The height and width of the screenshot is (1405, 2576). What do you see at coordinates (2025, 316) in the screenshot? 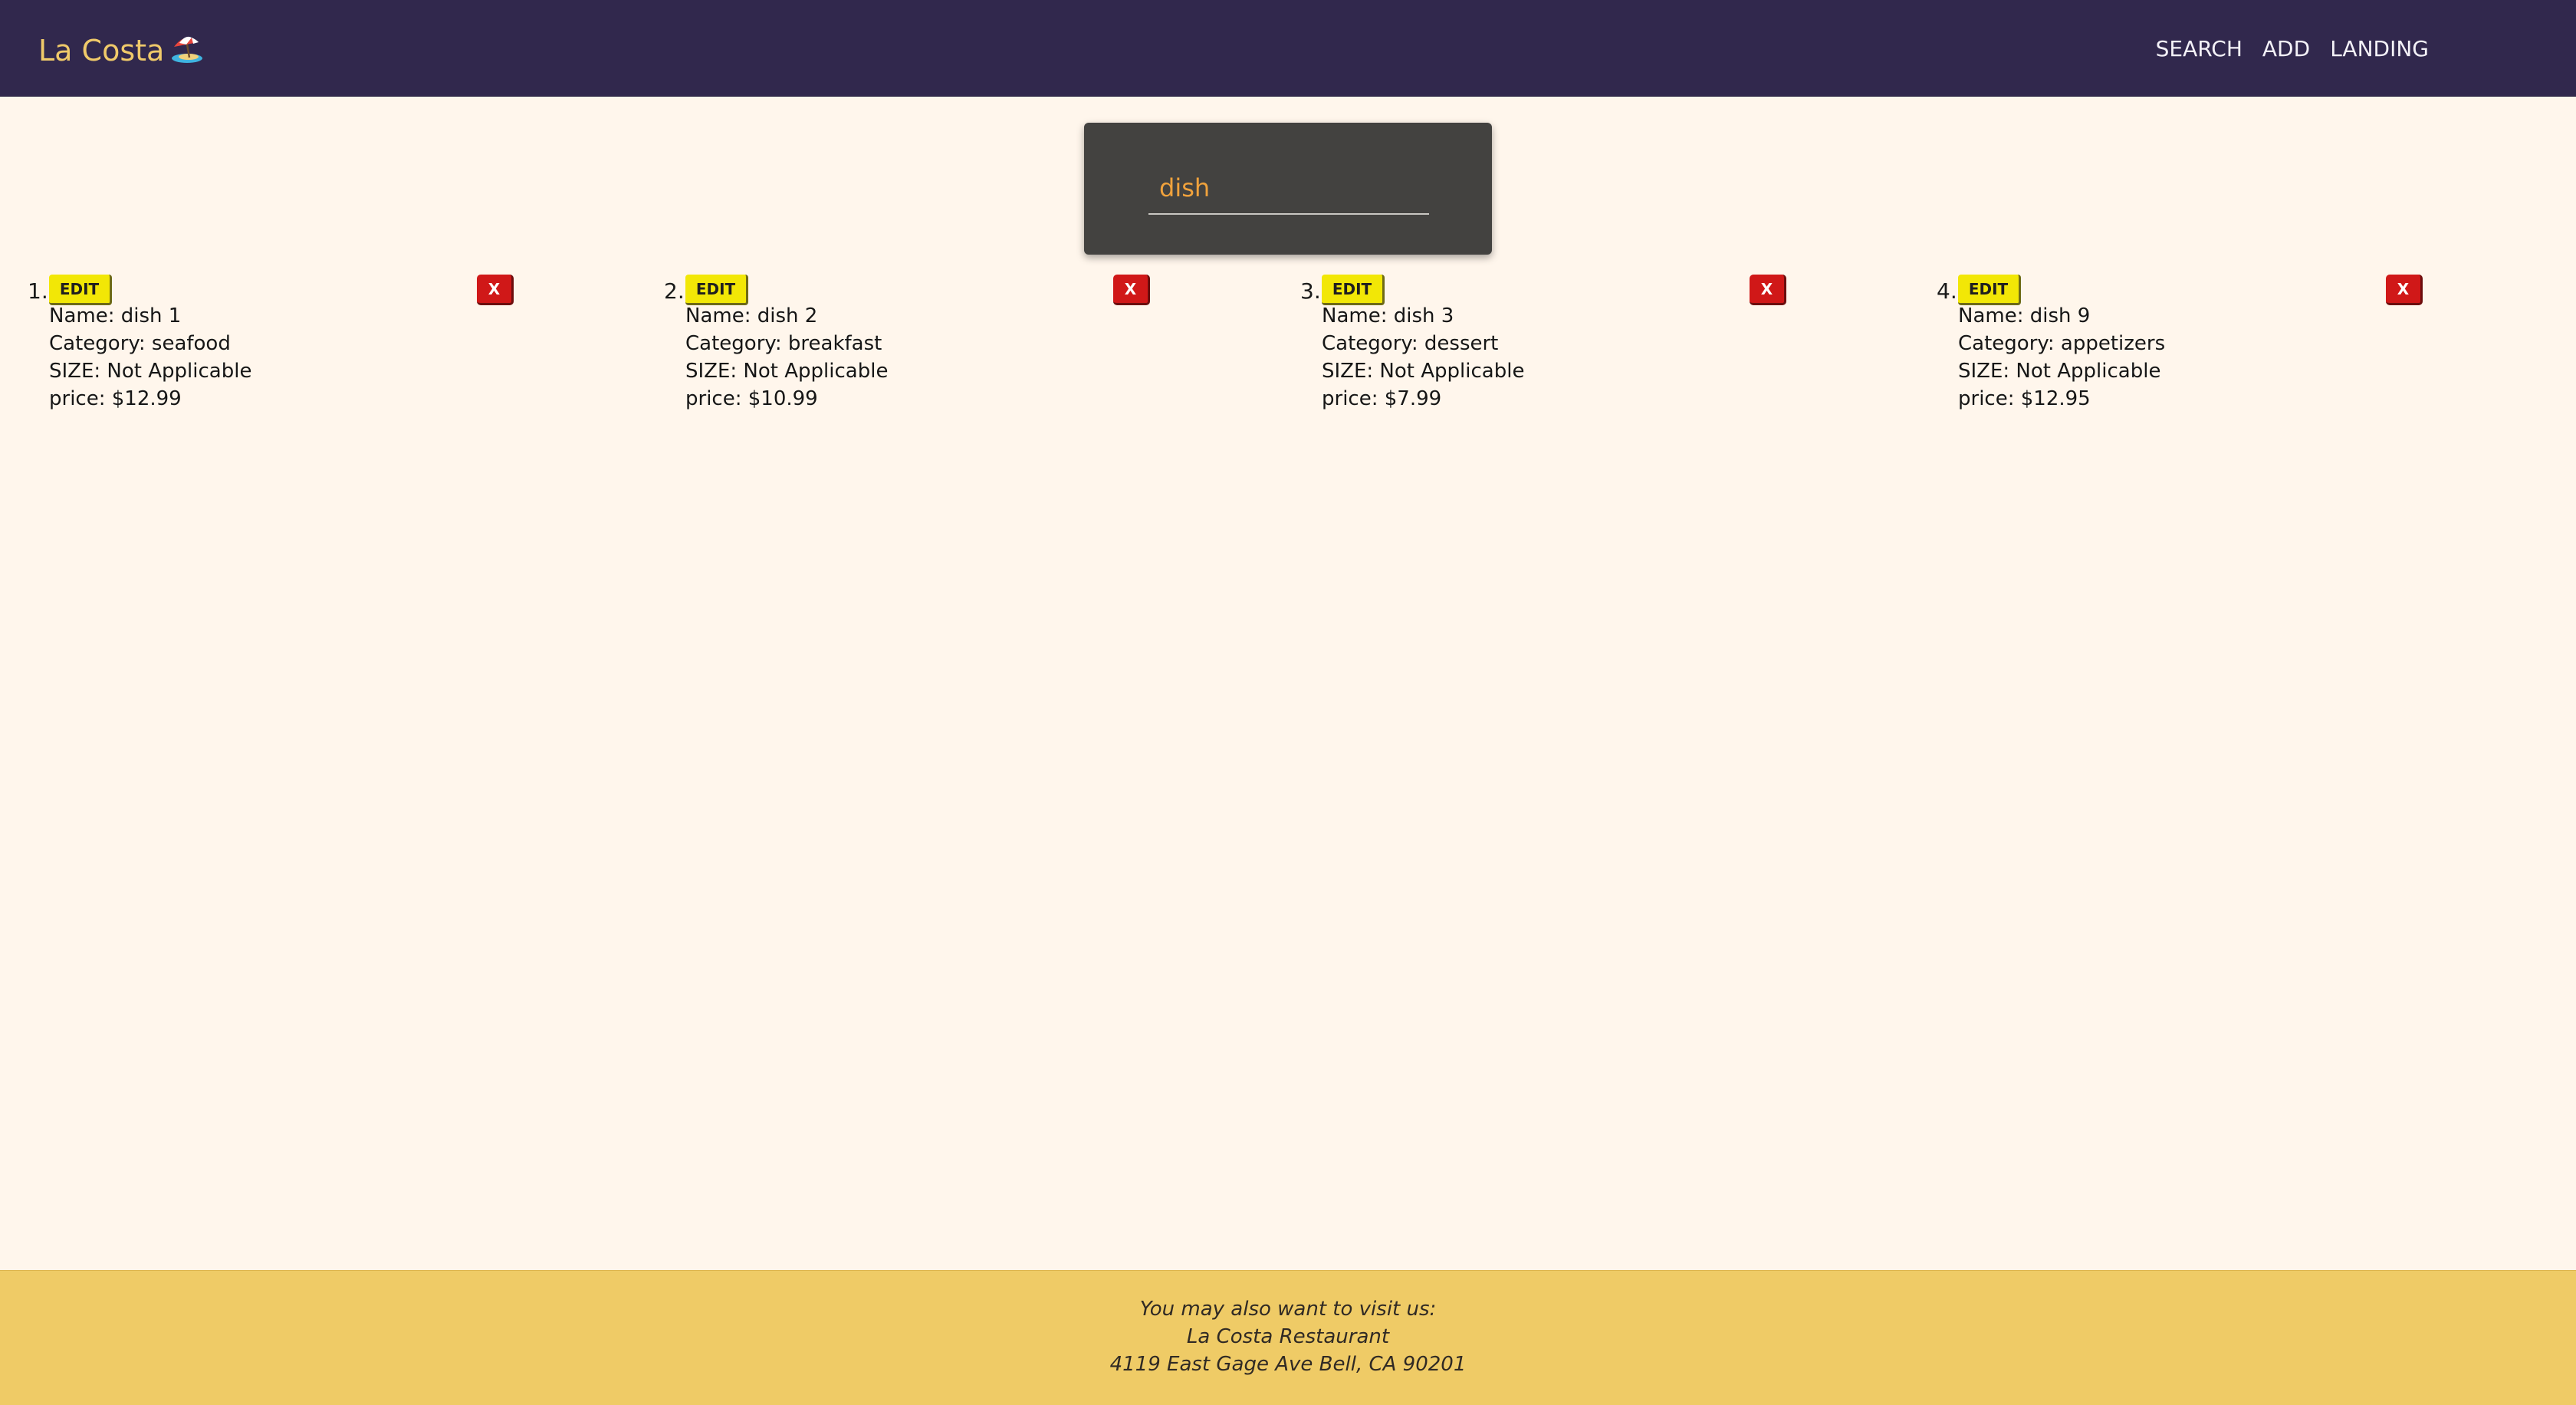
I see `item-name: Name: dish 9` at bounding box center [2025, 316].